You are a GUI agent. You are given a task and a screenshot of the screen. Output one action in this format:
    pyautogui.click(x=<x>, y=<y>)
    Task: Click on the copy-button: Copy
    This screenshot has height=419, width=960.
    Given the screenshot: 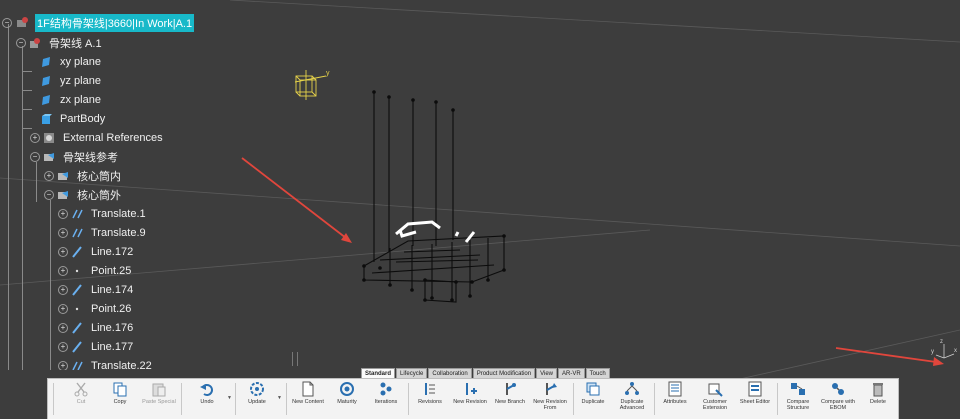 What is the action you would take?
    pyautogui.click(x=120, y=393)
    